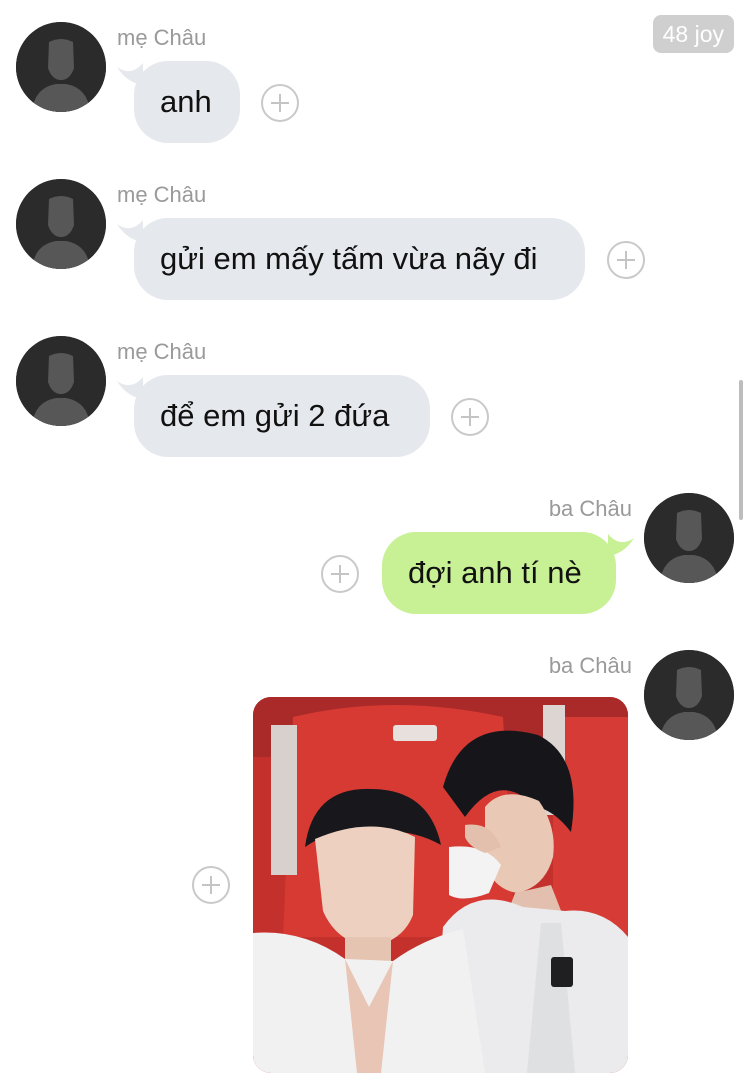 The height and width of the screenshot is (1083, 750). Describe the element at coordinates (282, 416) in the screenshot. I see `message-bubble: để em gửi 2 đứa` at that location.